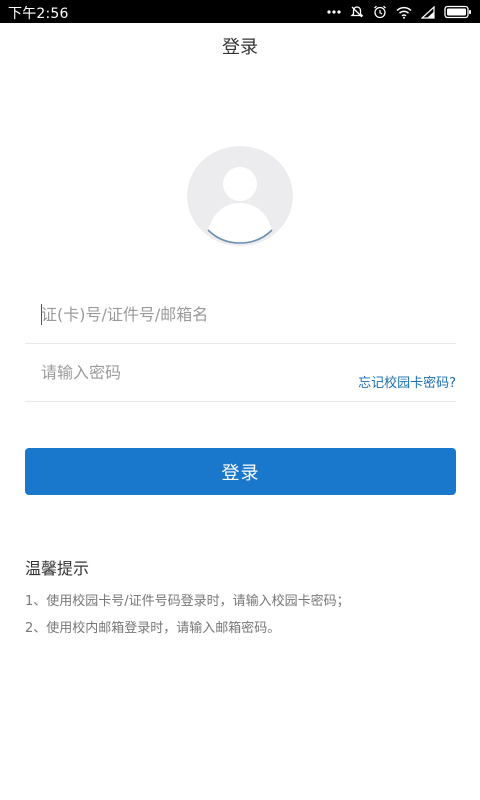 The height and width of the screenshot is (800, 480). I want to click on forgot-password-link: 忘记校园卡密码?, so click(407, 381).